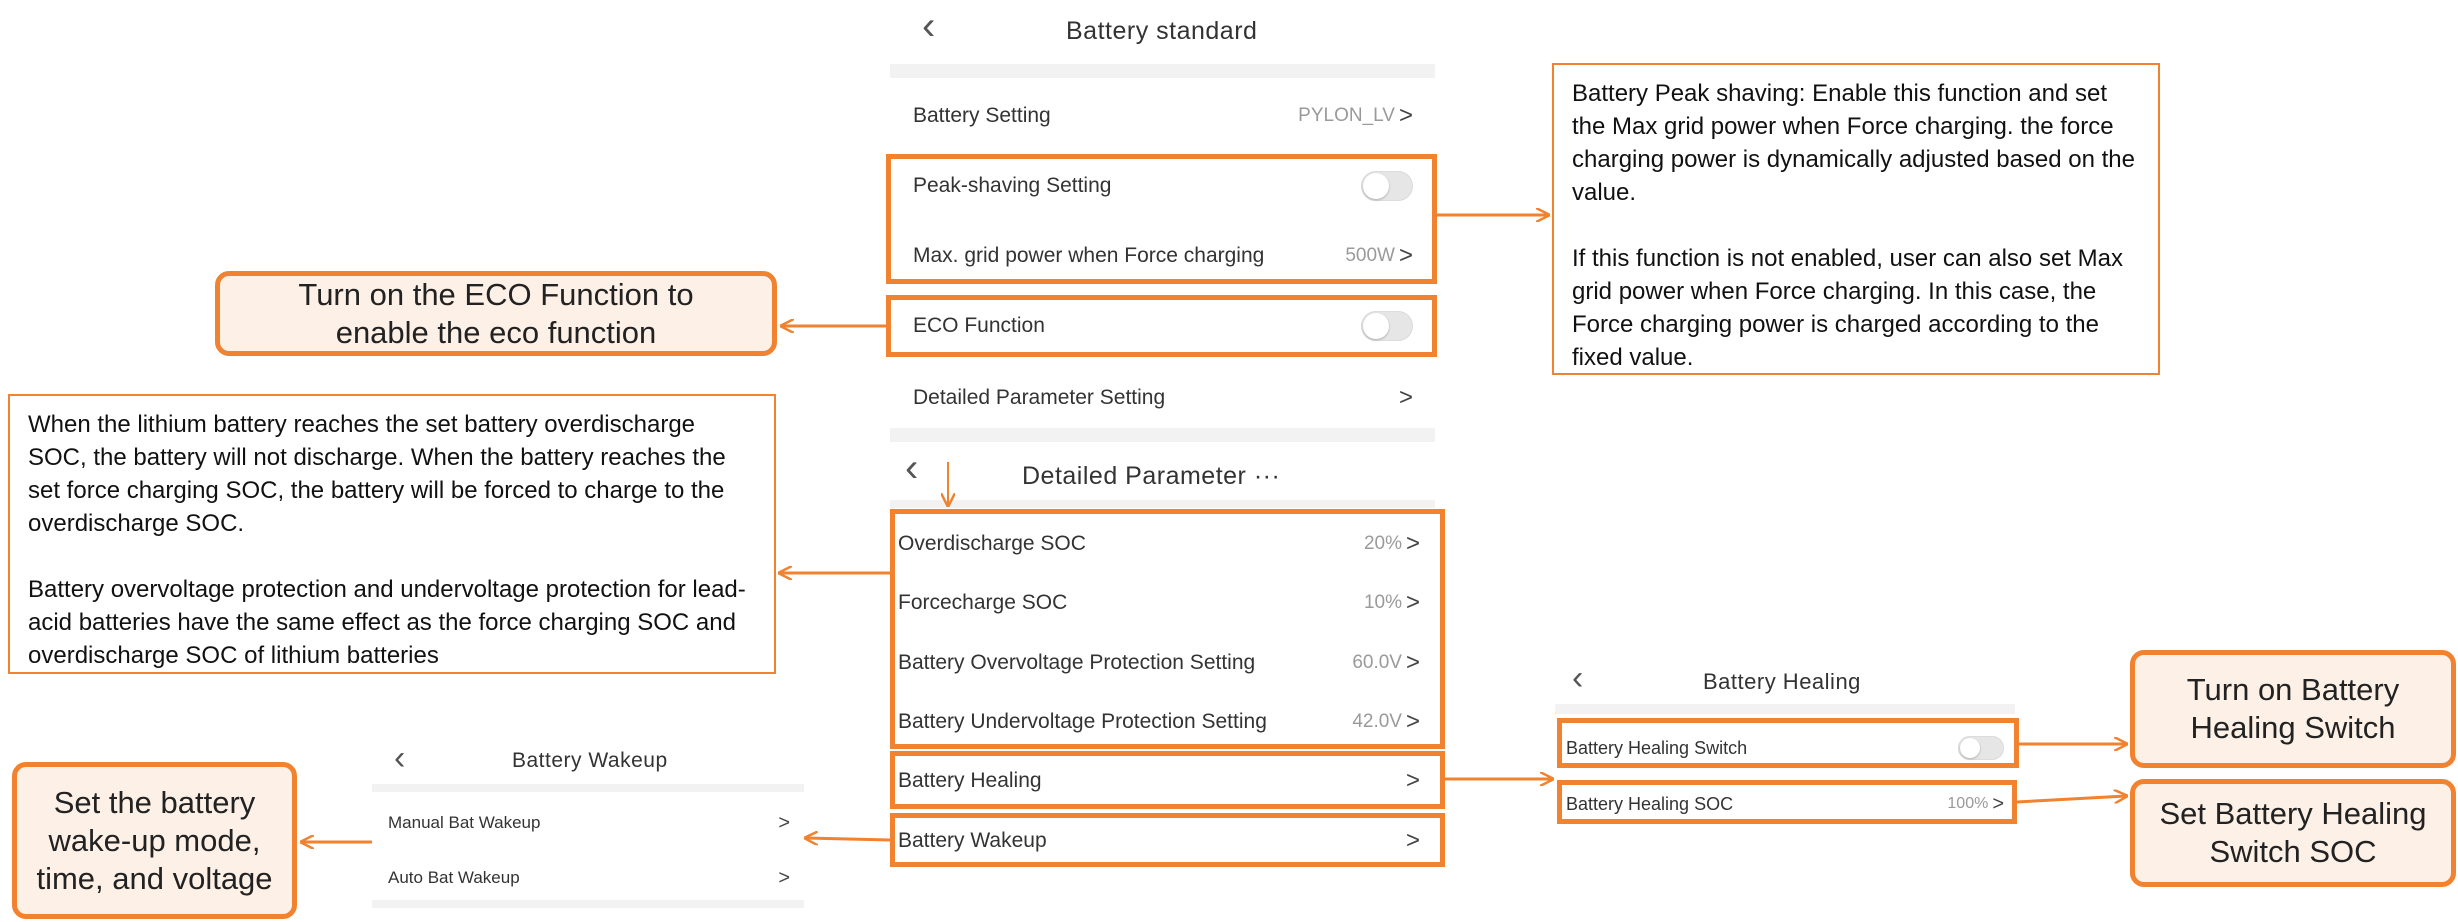  What do you see at coordinates (1787, 802) in the screenshot?
I see `highlight-healing-soc` at bounding box center [1787, 802].